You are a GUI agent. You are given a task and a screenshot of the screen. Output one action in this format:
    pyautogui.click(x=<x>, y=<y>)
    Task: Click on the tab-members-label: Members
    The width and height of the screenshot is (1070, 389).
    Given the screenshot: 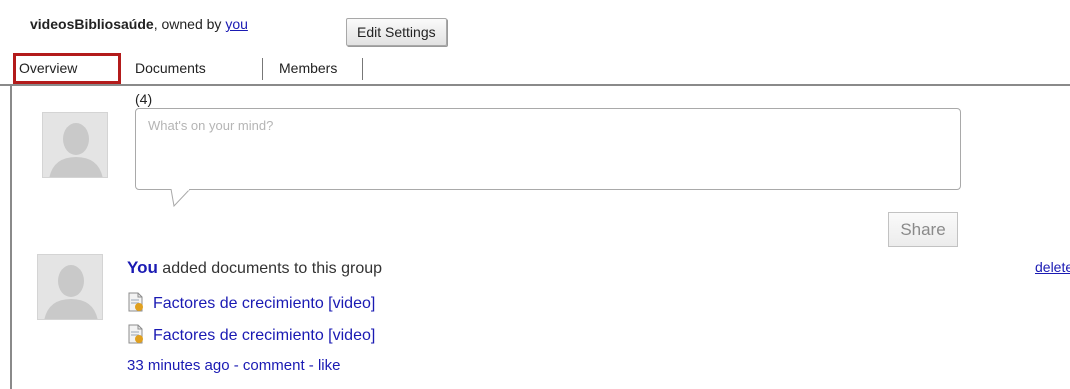 What is the action you would take?
    pyautogui.click(x=308, y=68)
    